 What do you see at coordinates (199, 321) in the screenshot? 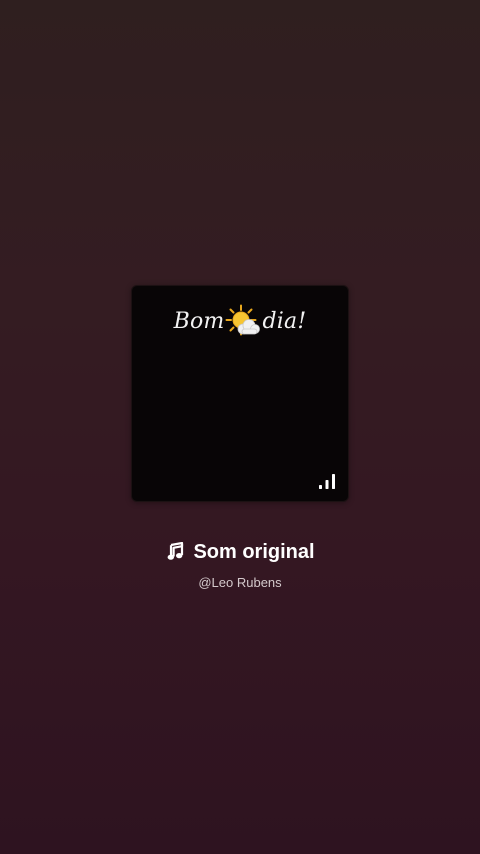
I see `cover-caption-word-bom: Bom` at bounding box center [199, 321].